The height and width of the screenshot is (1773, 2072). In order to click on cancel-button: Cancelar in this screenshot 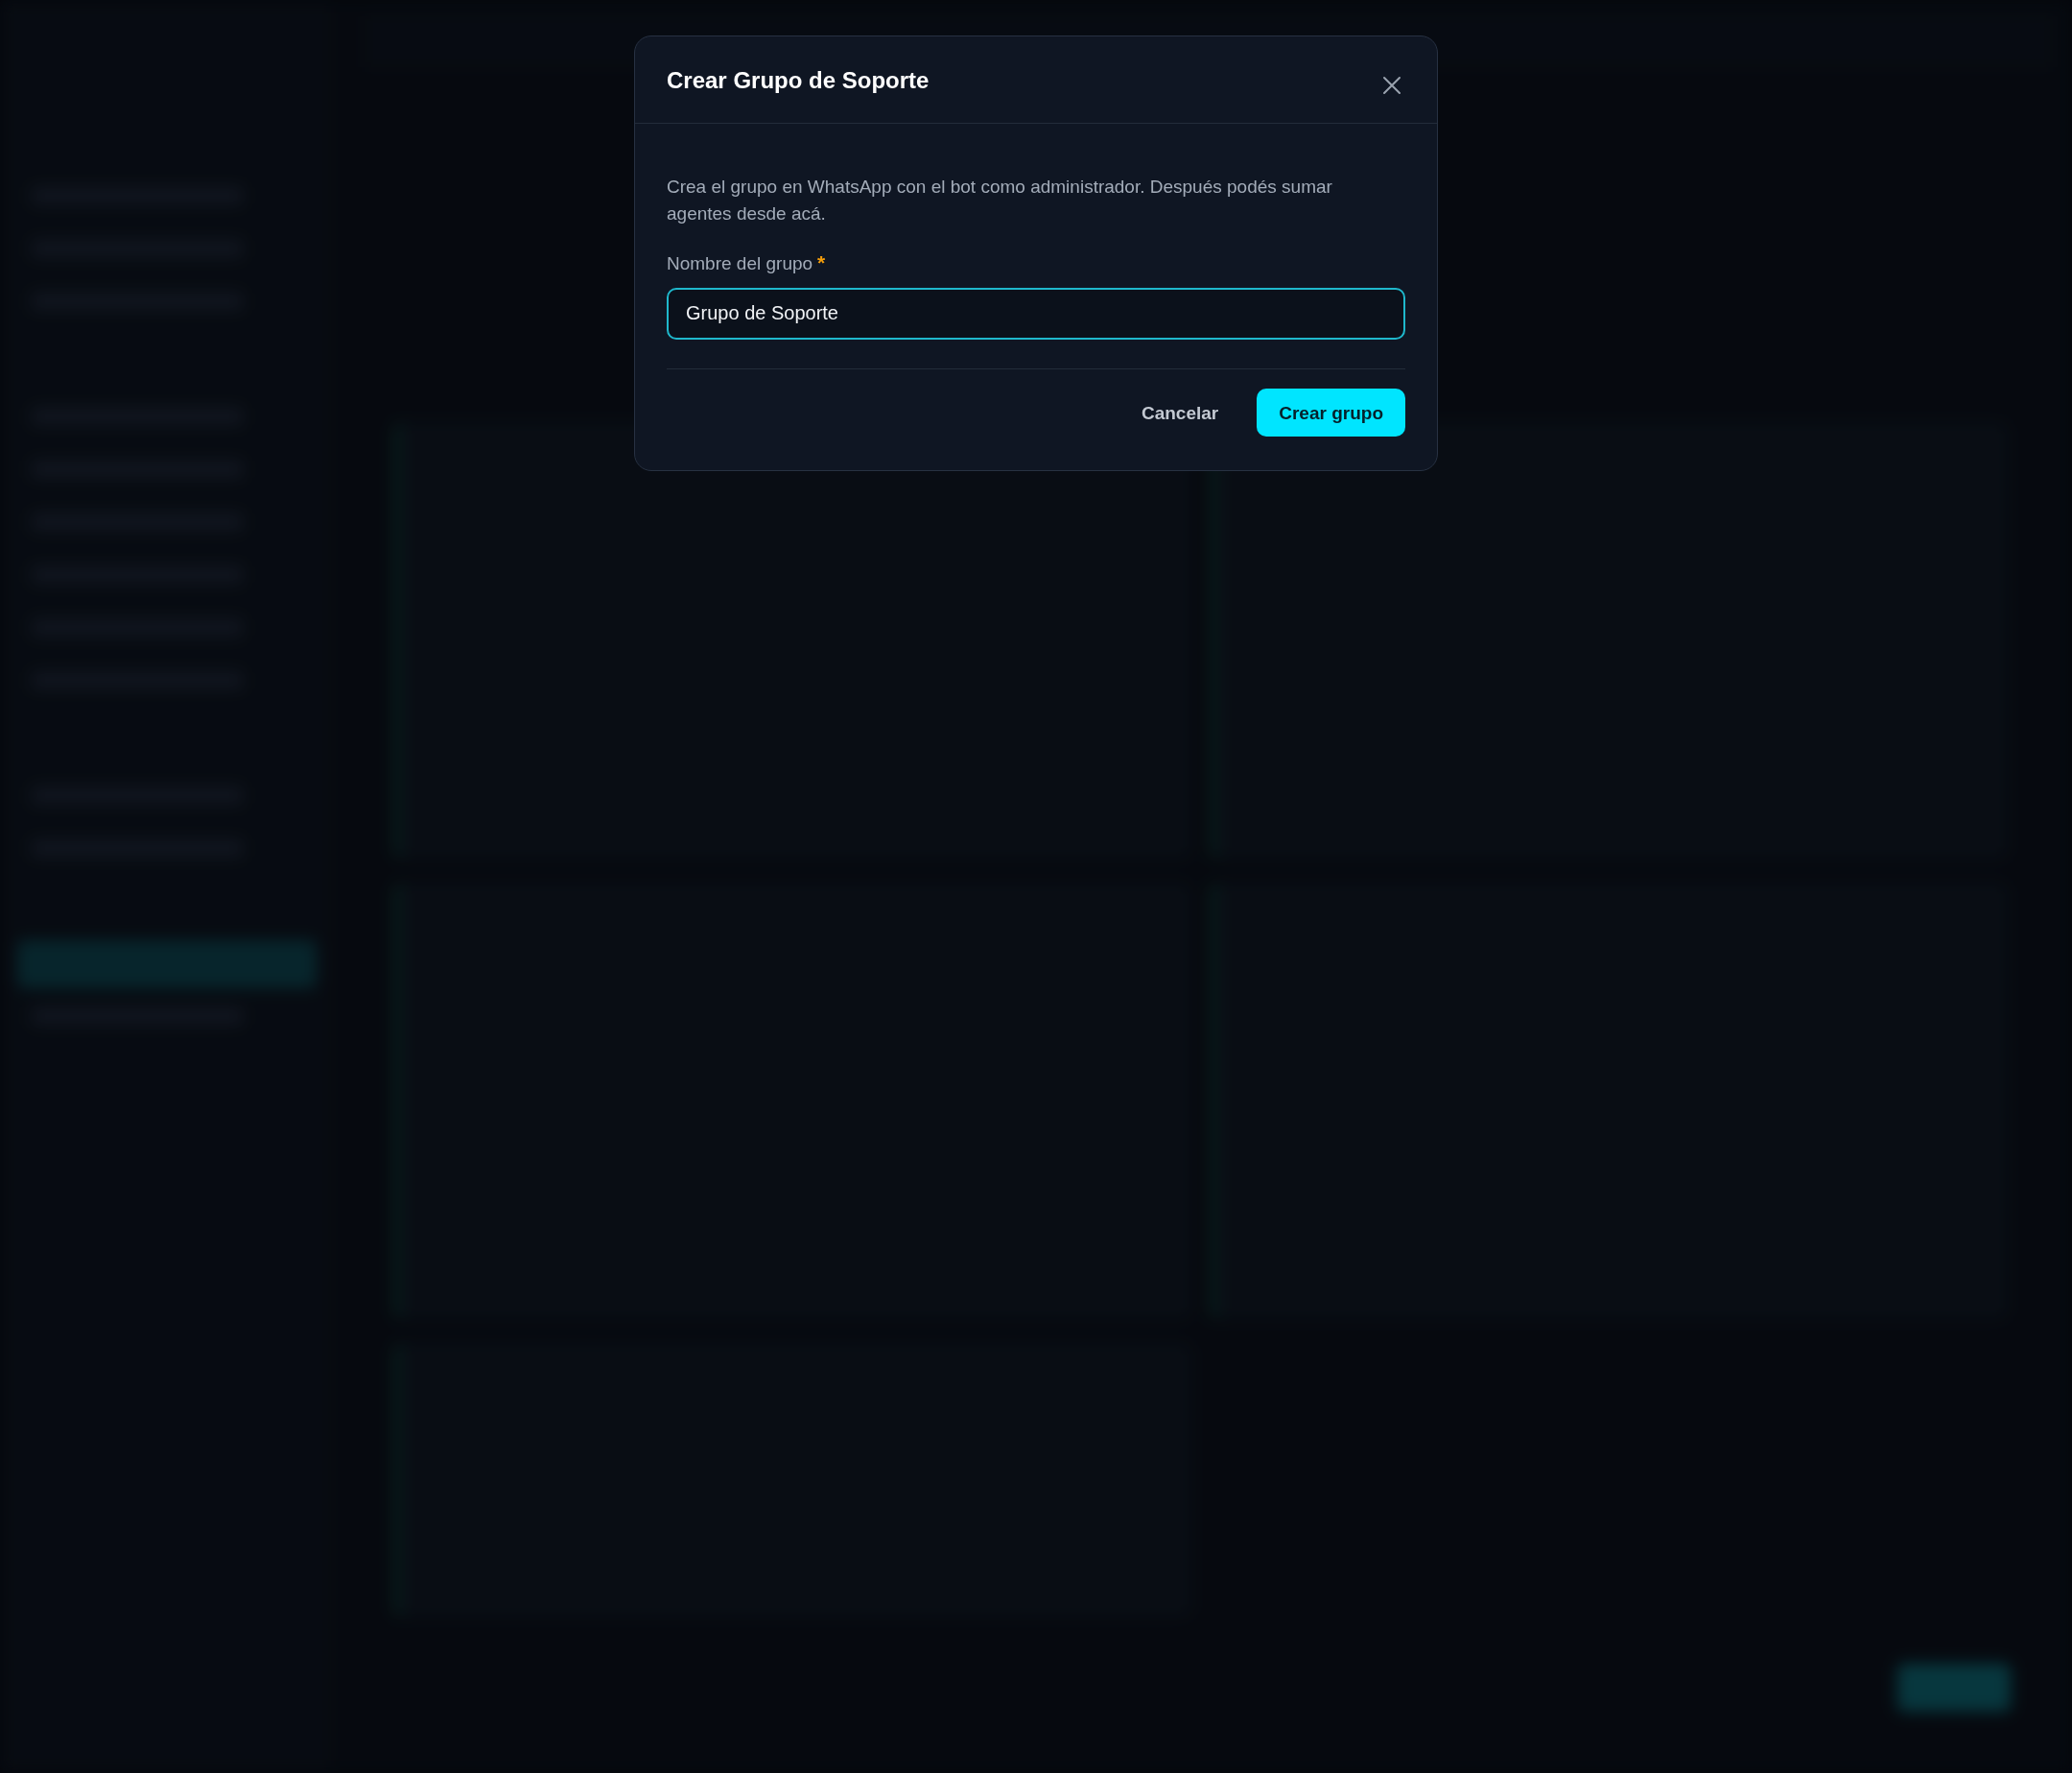, I will do `click(1179, 413)`.